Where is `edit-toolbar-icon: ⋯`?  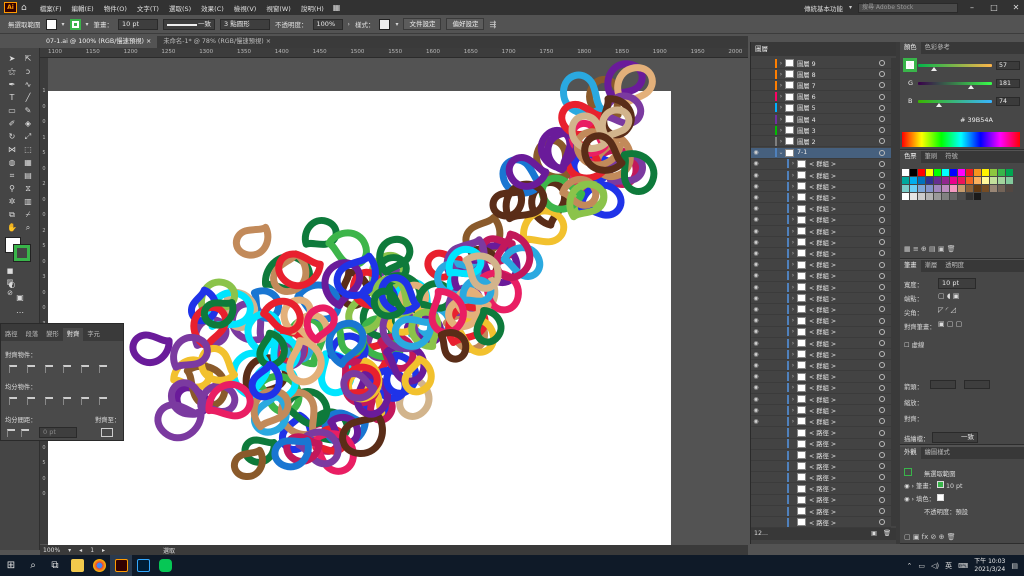
edit-toolbar-icon: ⋯ is located at coordinates (20, 312).